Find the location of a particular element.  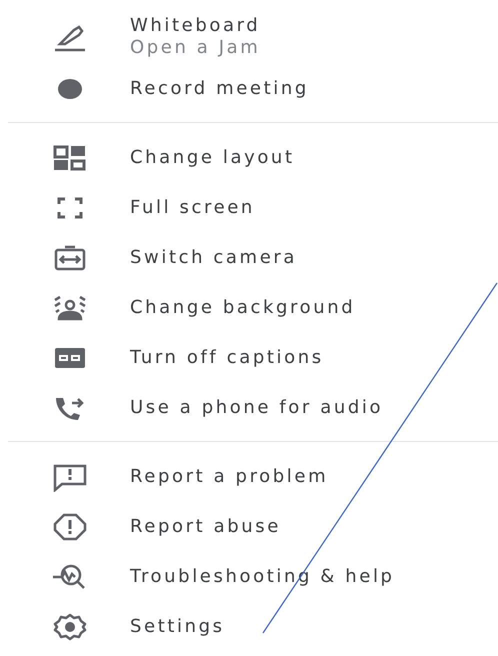

menu-item: Change layout is located at coordinates (249, 158).